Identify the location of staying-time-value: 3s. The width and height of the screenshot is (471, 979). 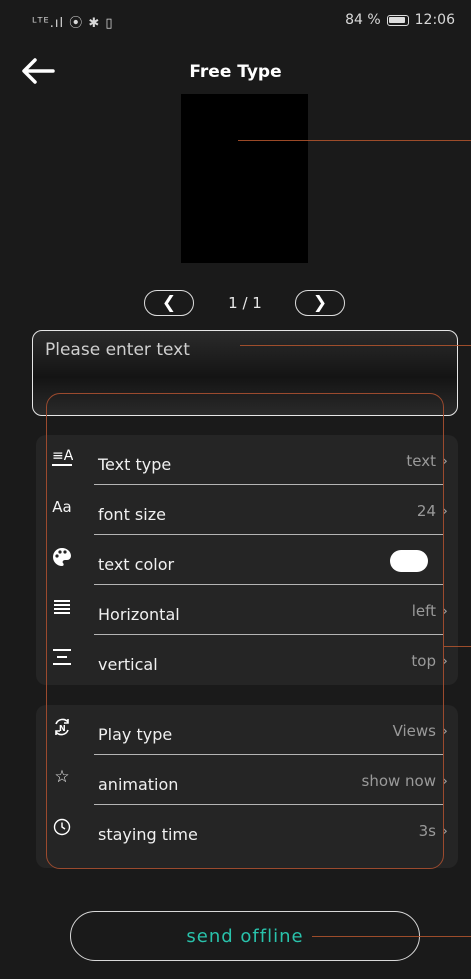
(427, 831).